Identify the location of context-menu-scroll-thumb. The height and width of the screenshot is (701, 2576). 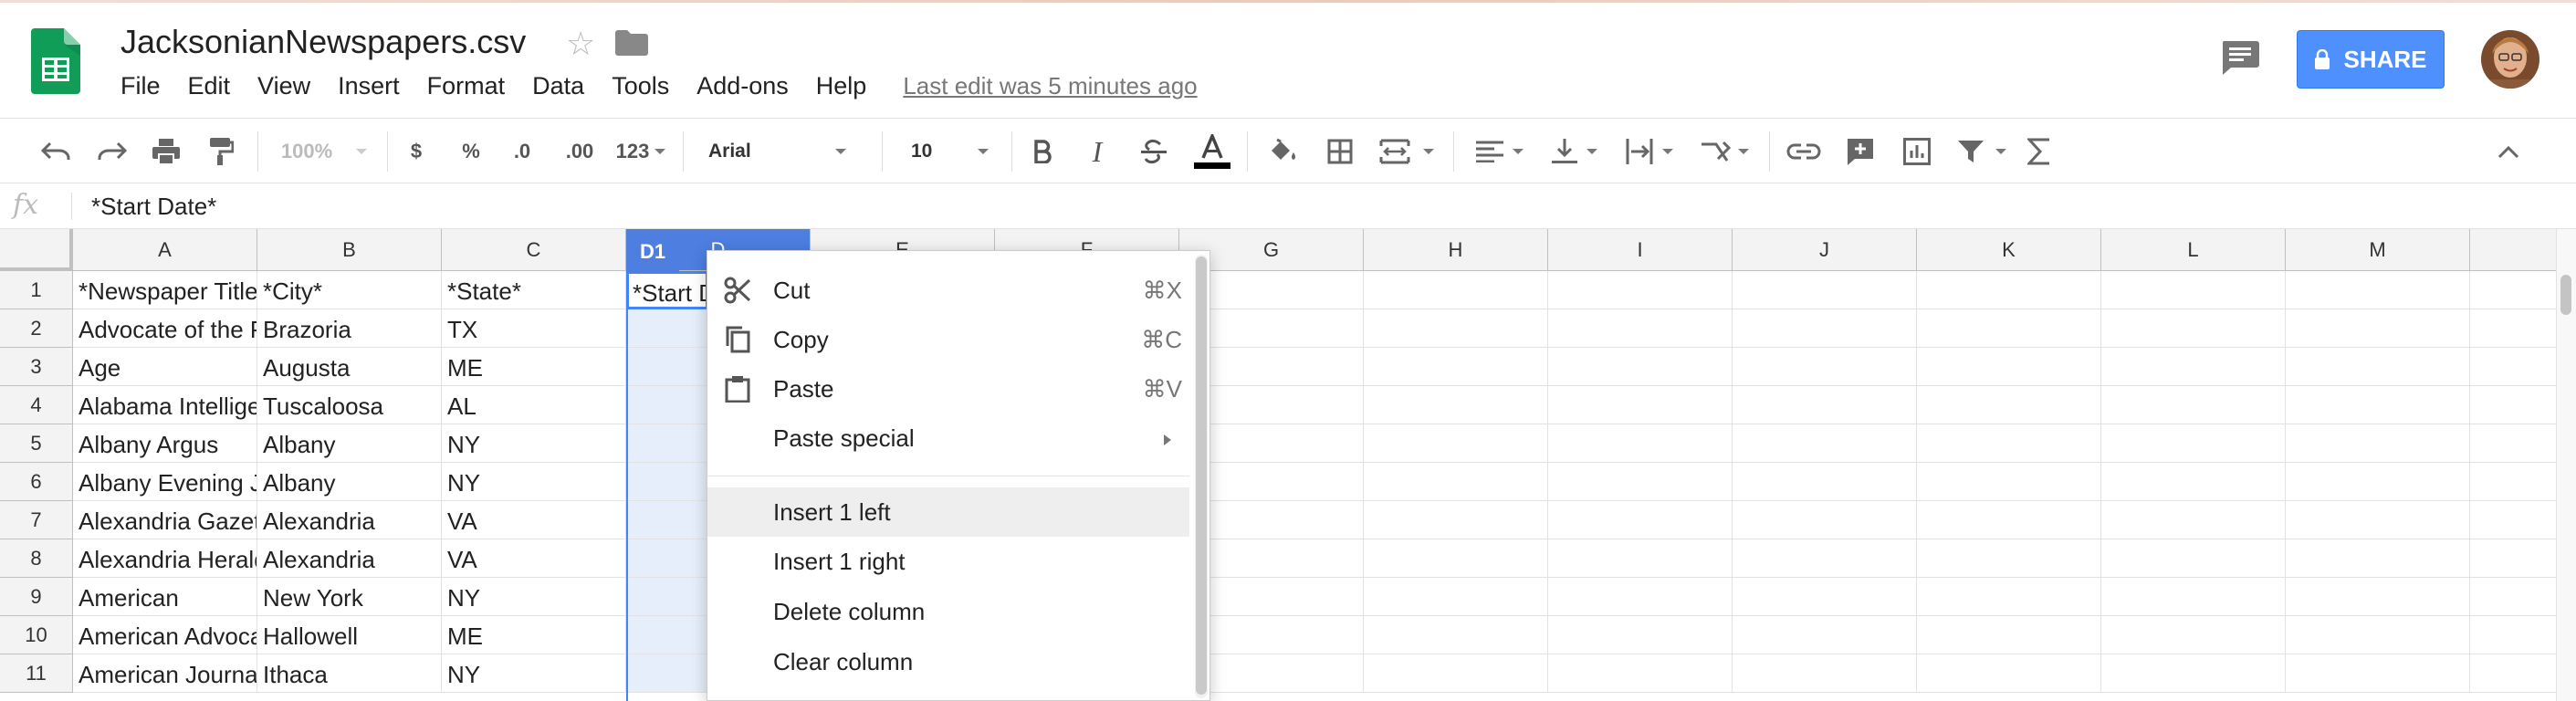
(1202, 475).